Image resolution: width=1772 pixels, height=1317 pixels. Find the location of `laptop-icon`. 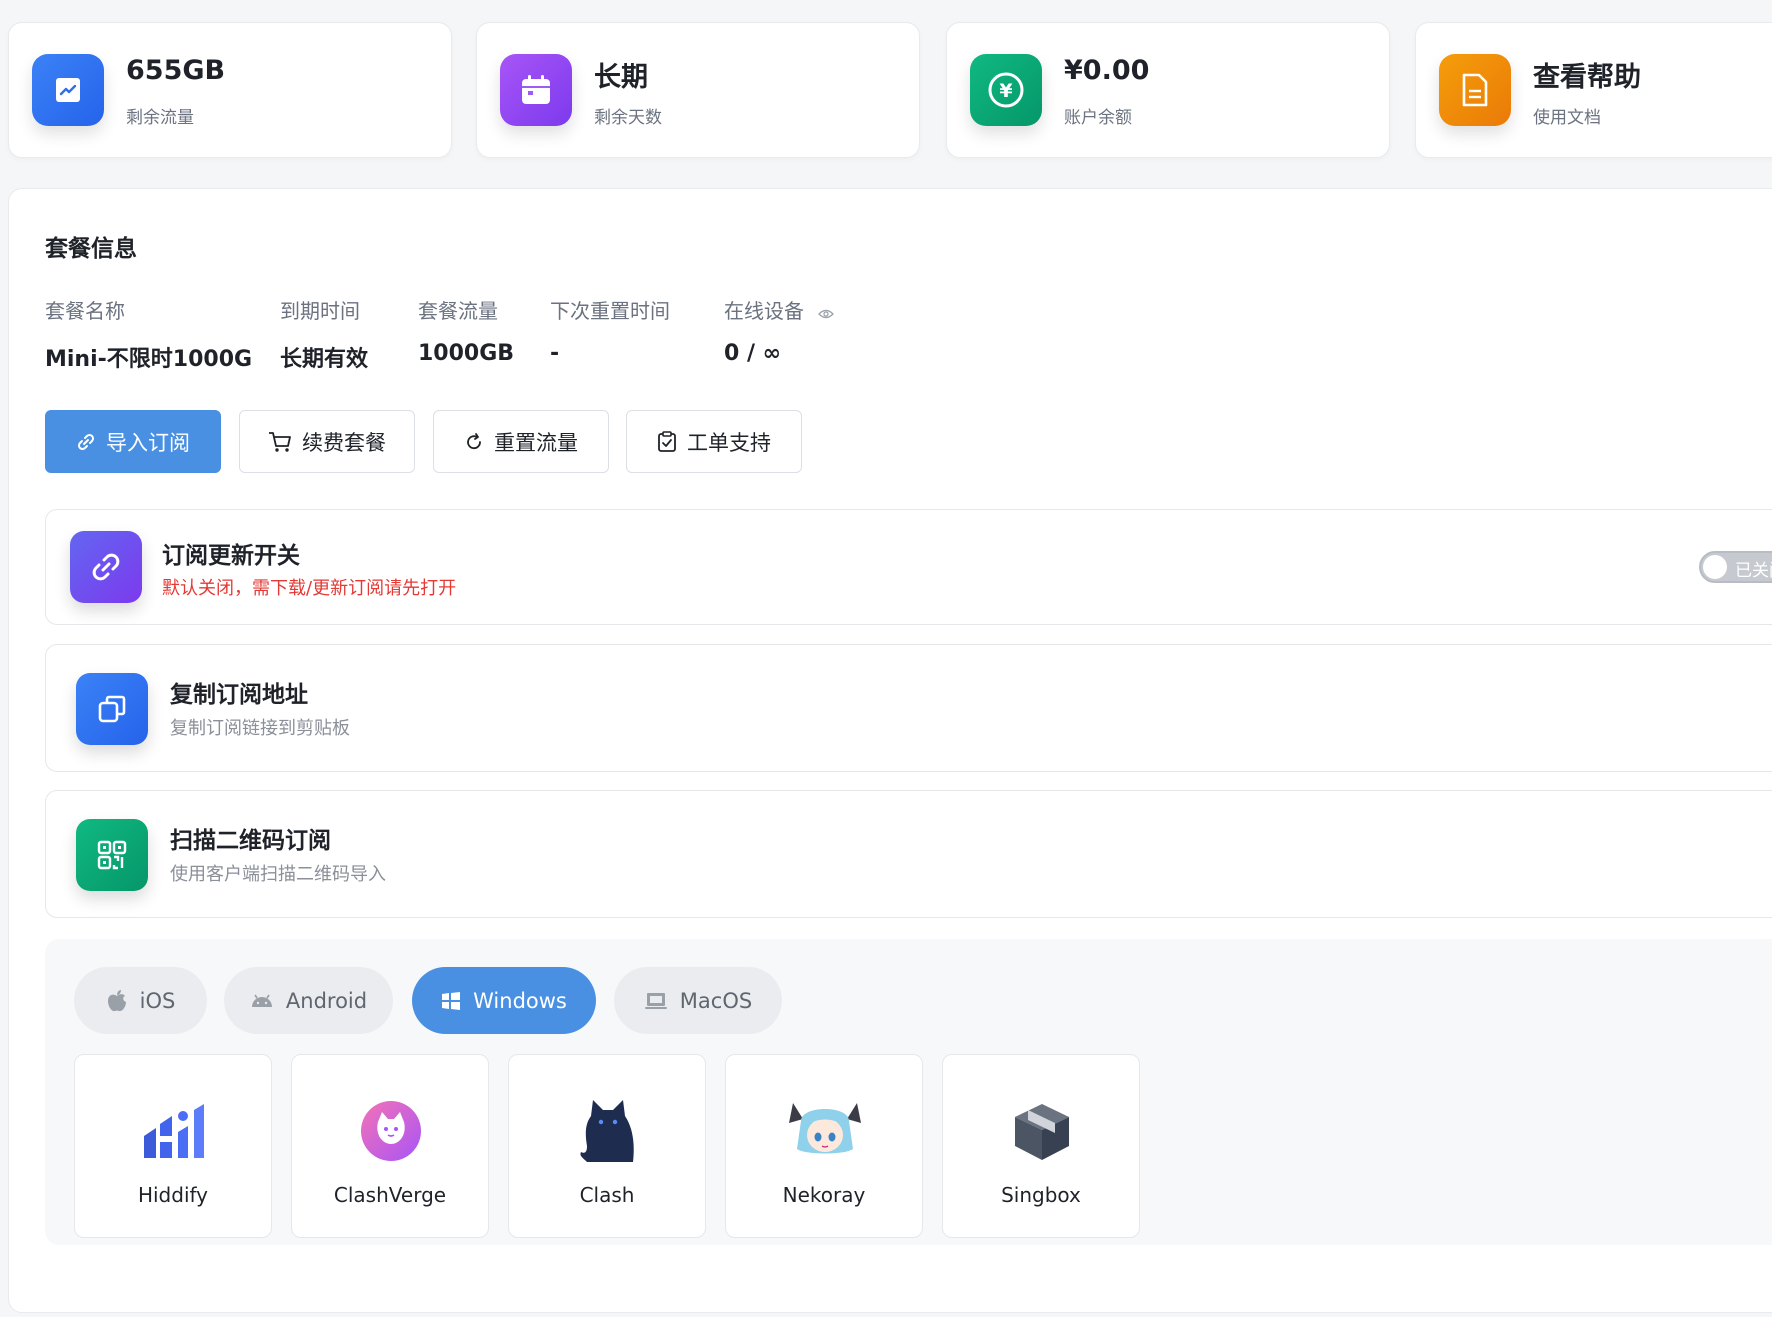

laptop-icon is located at coordinates (655, 1000).